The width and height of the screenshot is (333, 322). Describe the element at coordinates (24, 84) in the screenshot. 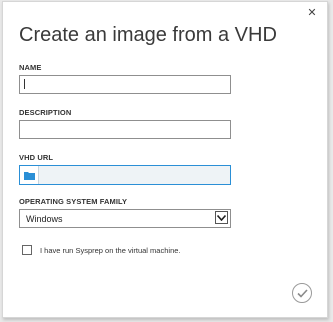

I see `text-caret` at that location.